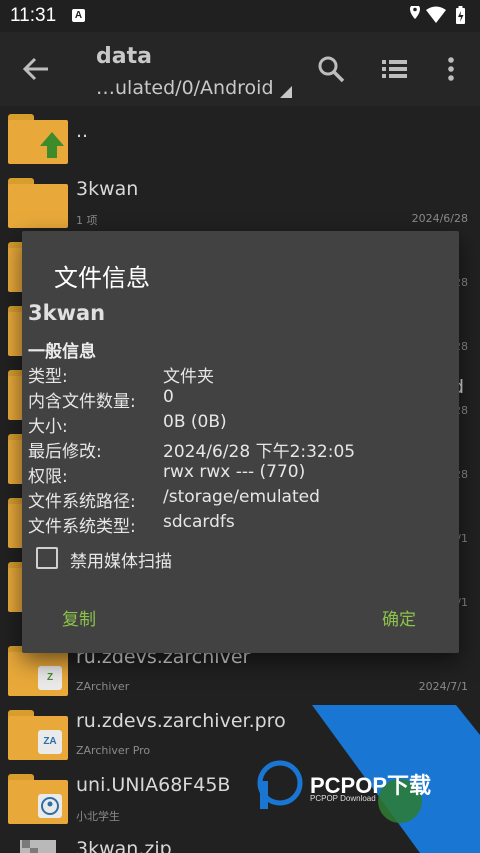 The height and width of the screenshot is (853, 480). What do you see at coordinates (439, 218) in the screenshot?
I see `file-date: 2024/6/28` at bounding box center [439, 218].